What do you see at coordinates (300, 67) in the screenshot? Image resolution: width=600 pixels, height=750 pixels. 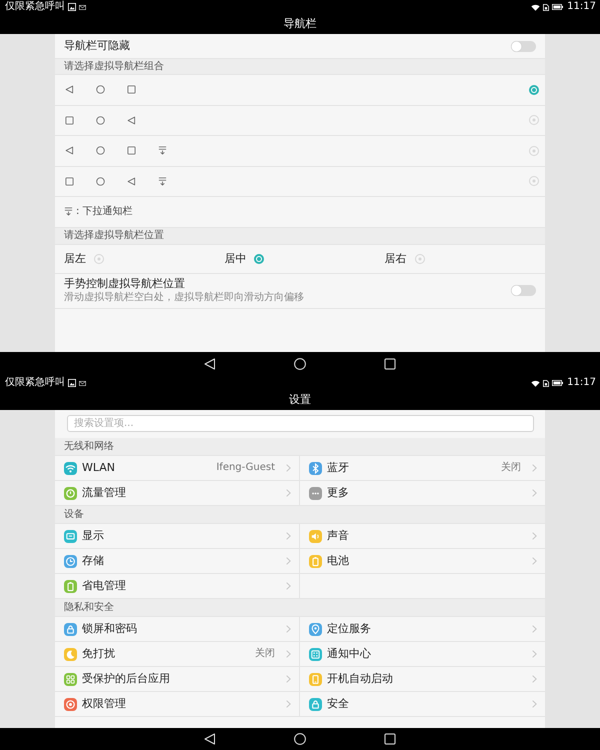 I see `section-header: 请选择虚拟导航栏组合` at bounding box center [300, 67].